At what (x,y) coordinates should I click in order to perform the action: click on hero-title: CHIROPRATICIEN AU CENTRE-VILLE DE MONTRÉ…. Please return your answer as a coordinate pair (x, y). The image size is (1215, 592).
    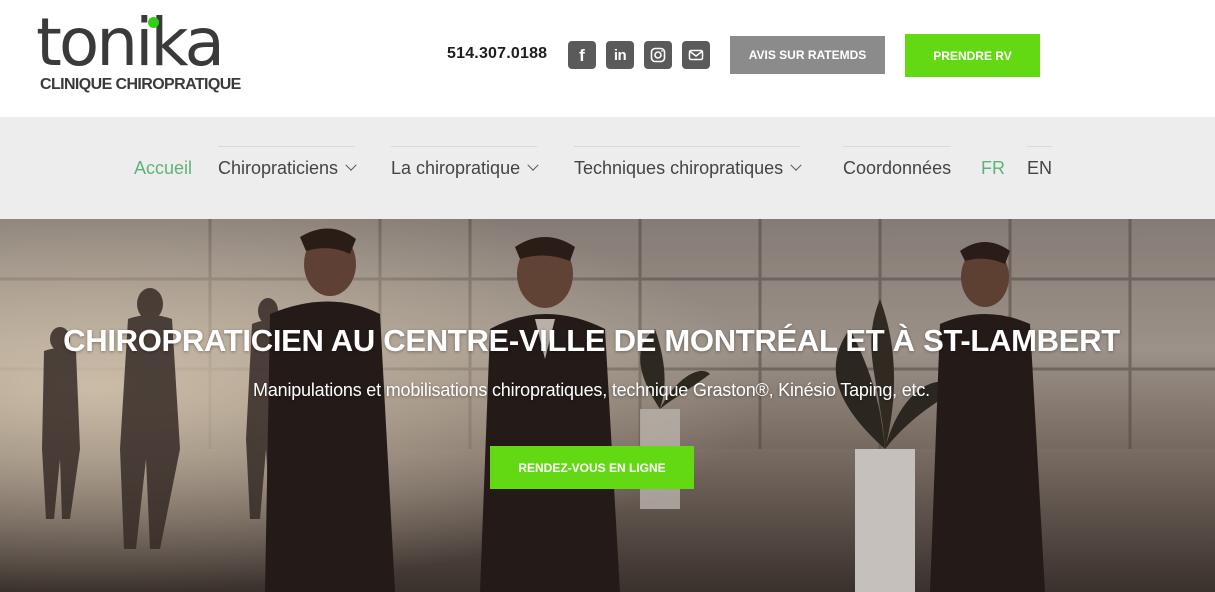
    Looking at the image, I should click on (591, 340).